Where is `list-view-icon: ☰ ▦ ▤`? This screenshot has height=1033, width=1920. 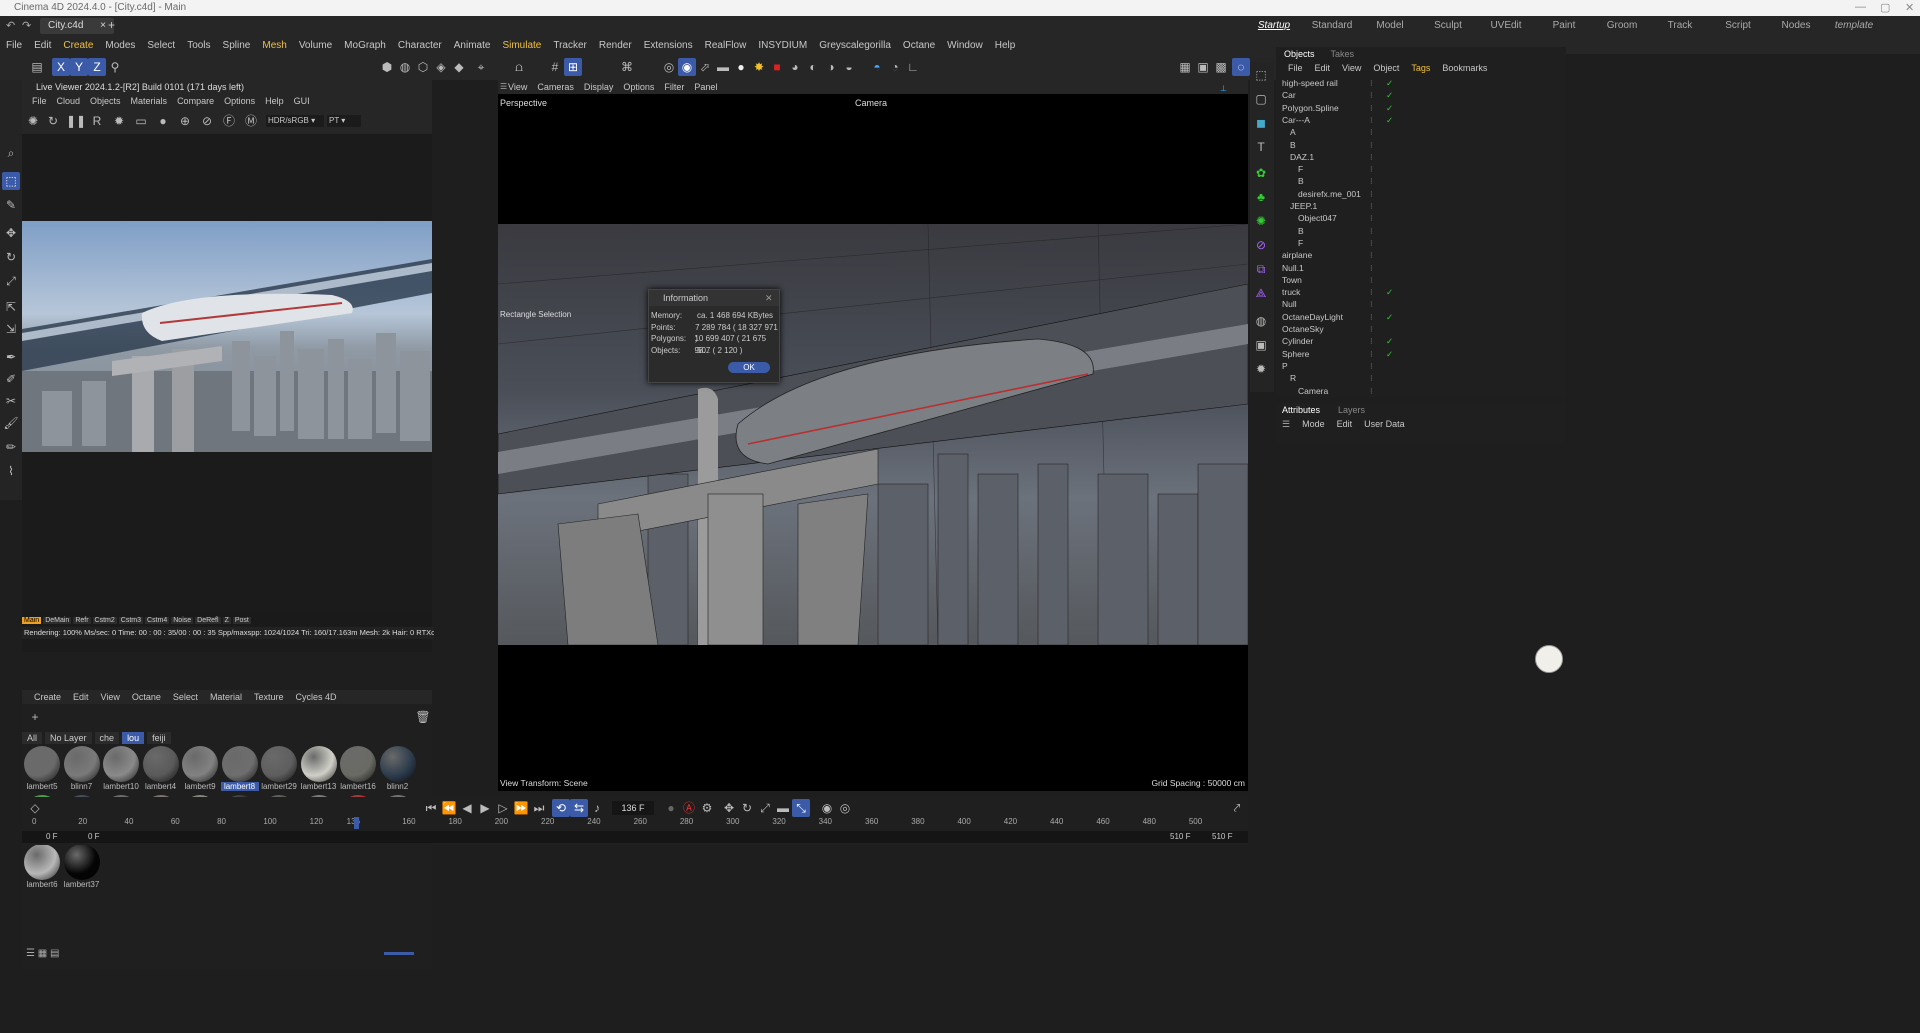 list-view-icon: ☰ ▦ ▤ is located at coordinates (42, 953).